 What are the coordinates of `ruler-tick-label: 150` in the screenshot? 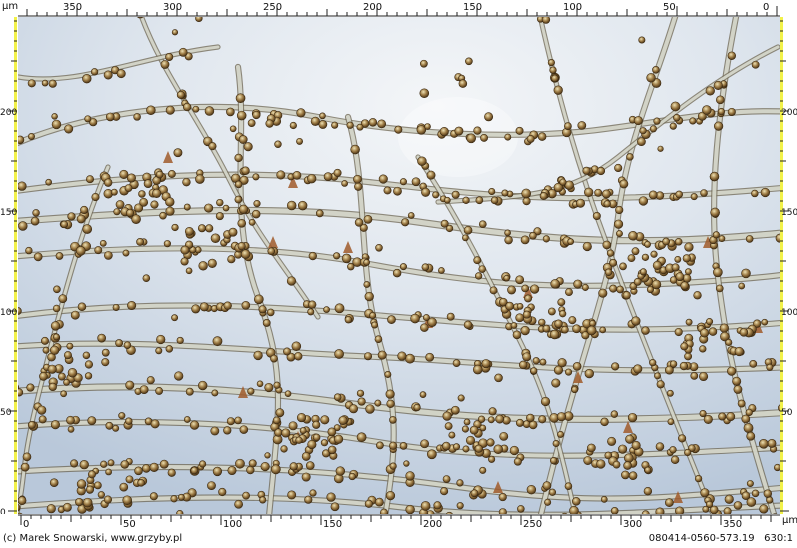 It's located at (472, 7).